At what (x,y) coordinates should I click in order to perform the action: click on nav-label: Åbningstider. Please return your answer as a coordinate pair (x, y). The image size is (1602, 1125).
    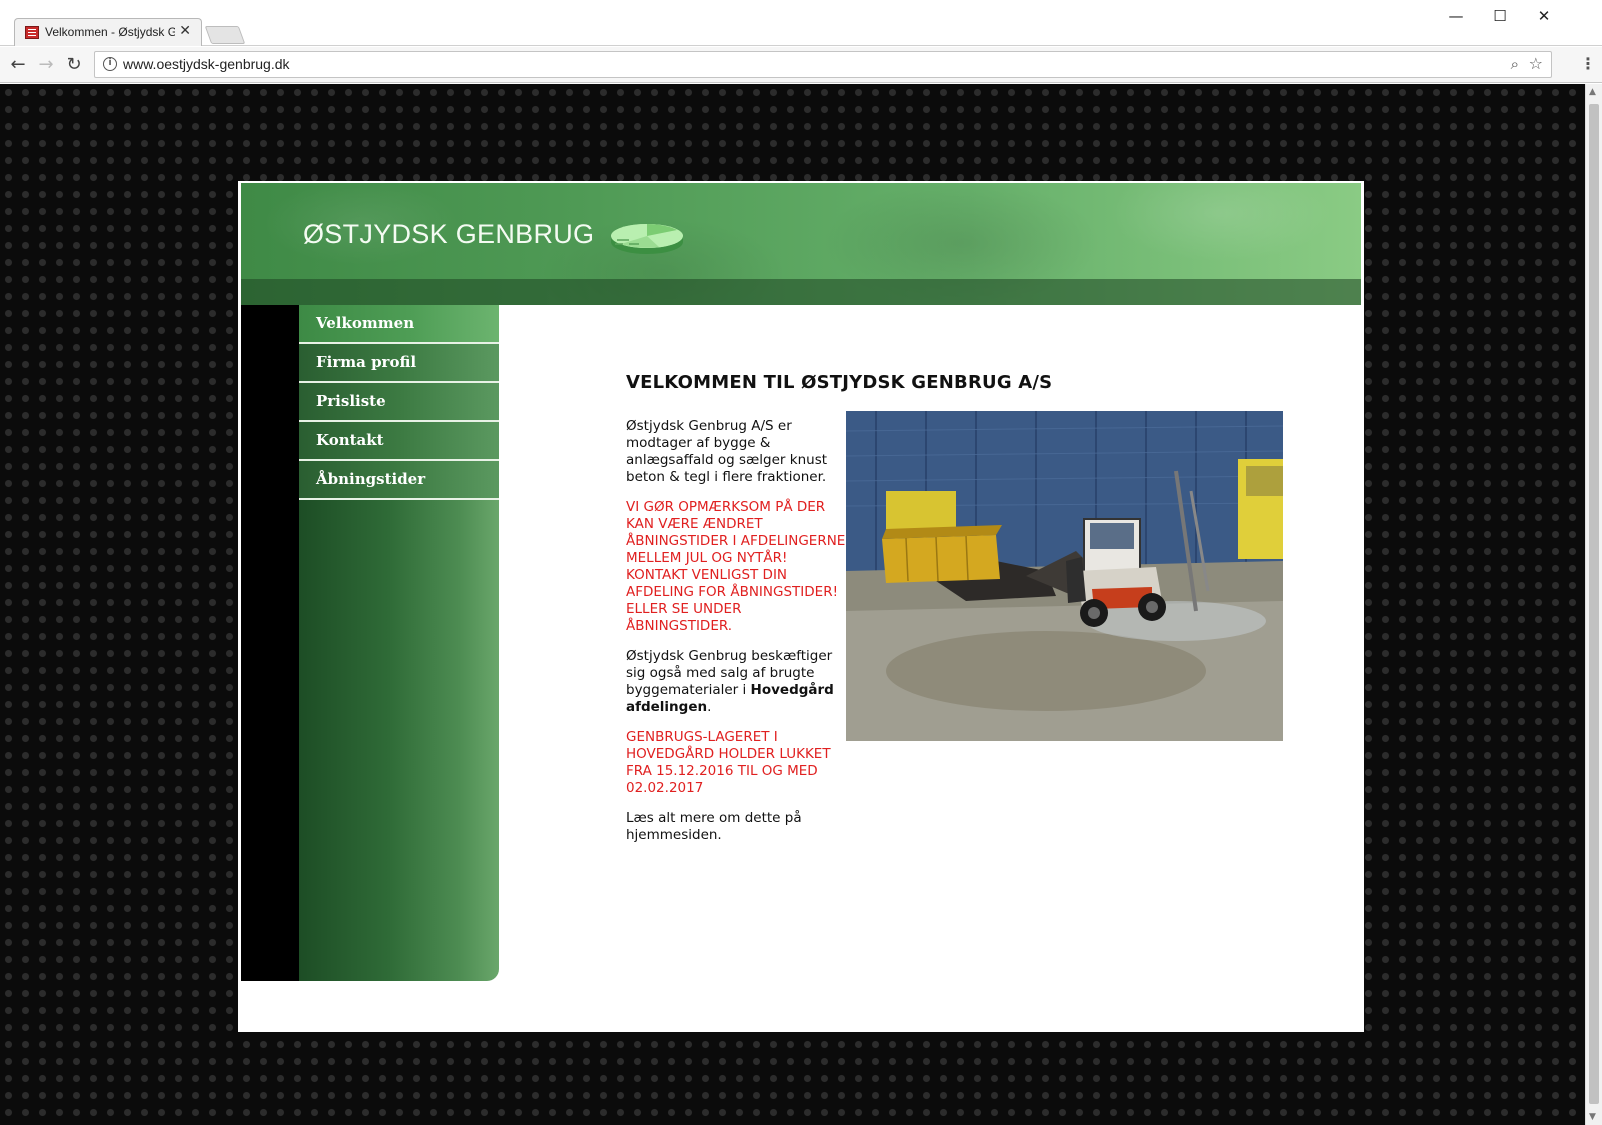
    Looking at the image, I should click on (371, 479).